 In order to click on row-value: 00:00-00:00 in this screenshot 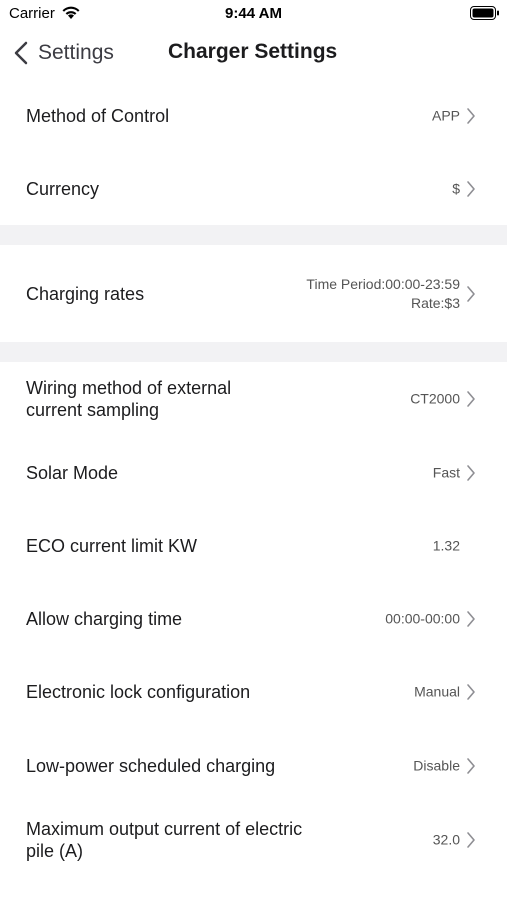, I will do `click(422, 618)`.